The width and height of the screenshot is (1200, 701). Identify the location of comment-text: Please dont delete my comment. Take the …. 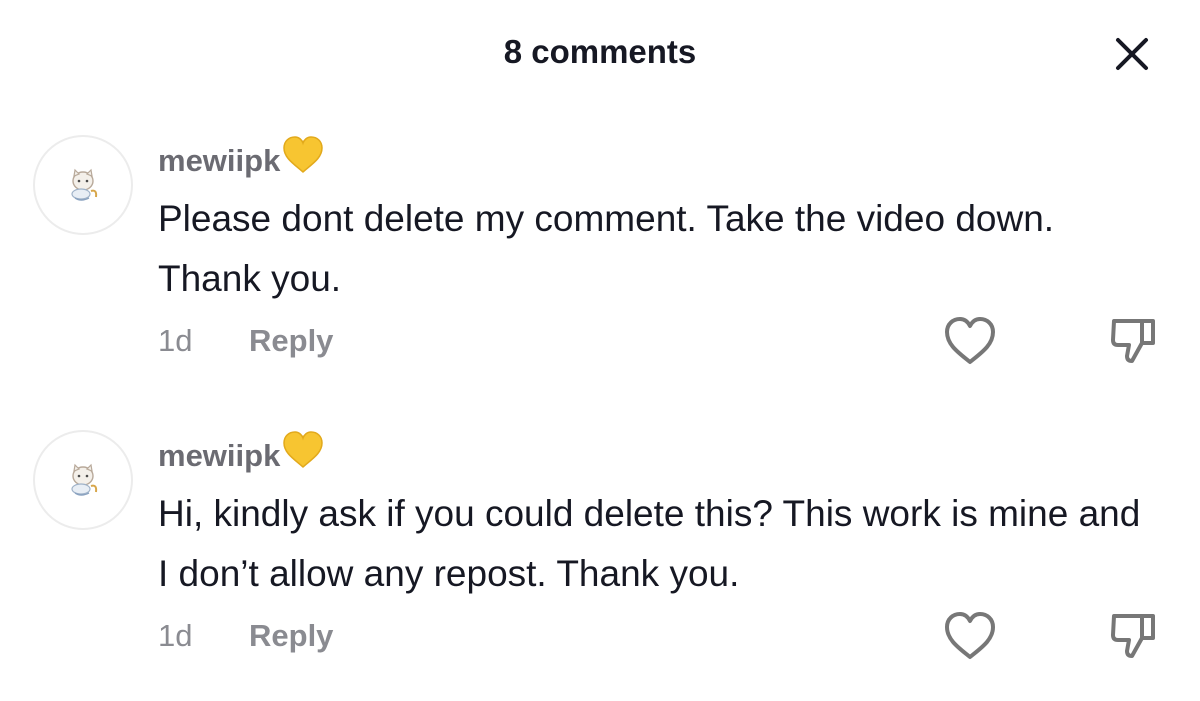
(606, 248).